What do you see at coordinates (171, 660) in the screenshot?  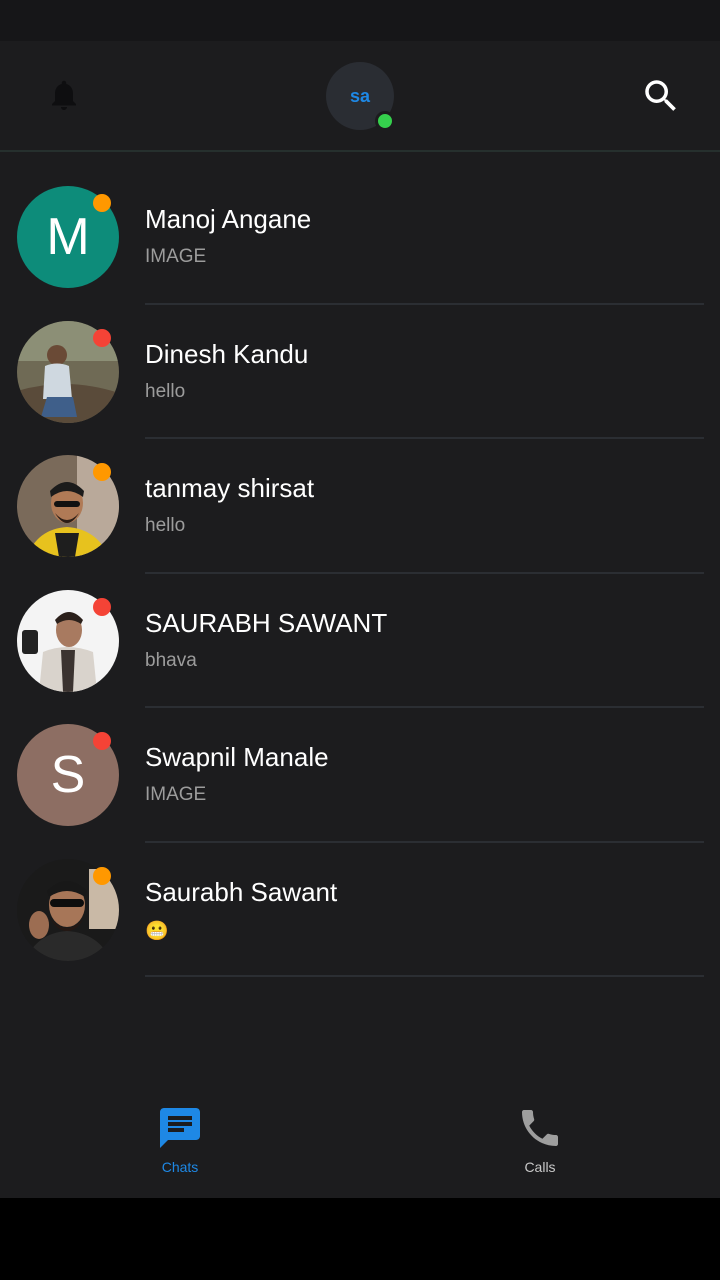 I see `last-message: bhava` at bounding box center [171, 660].